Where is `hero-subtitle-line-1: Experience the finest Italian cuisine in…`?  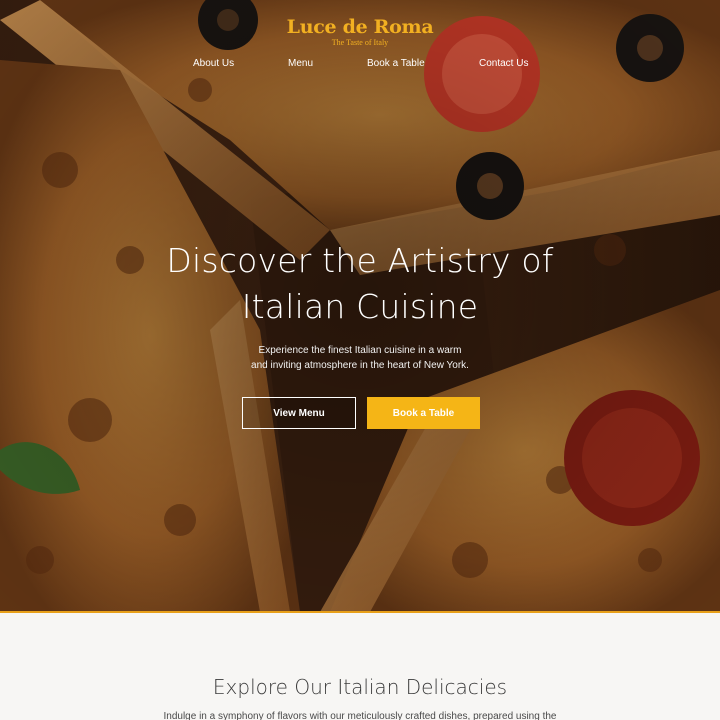
hero-subtitle-line-1: Experience the finest Italian cuisine in… is located at coordinates (360, 350).